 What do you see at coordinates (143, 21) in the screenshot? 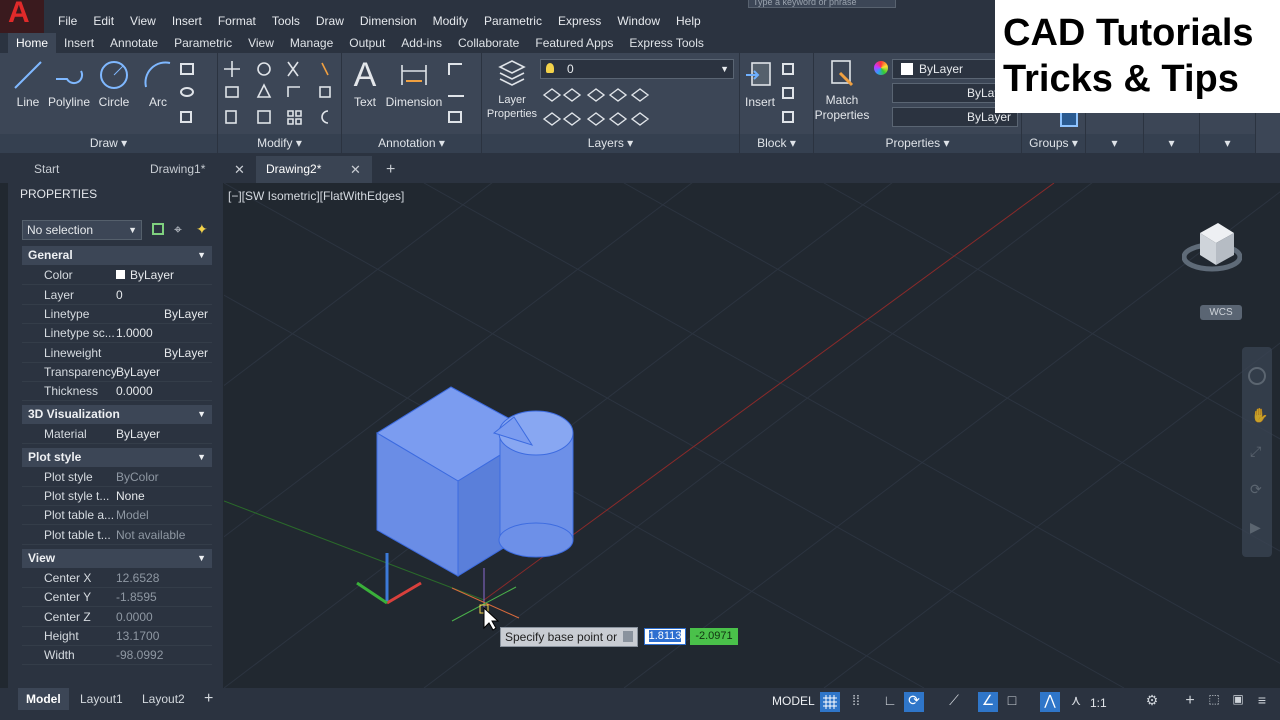
I see `menu-view: View` at bounding box center [143, 21].